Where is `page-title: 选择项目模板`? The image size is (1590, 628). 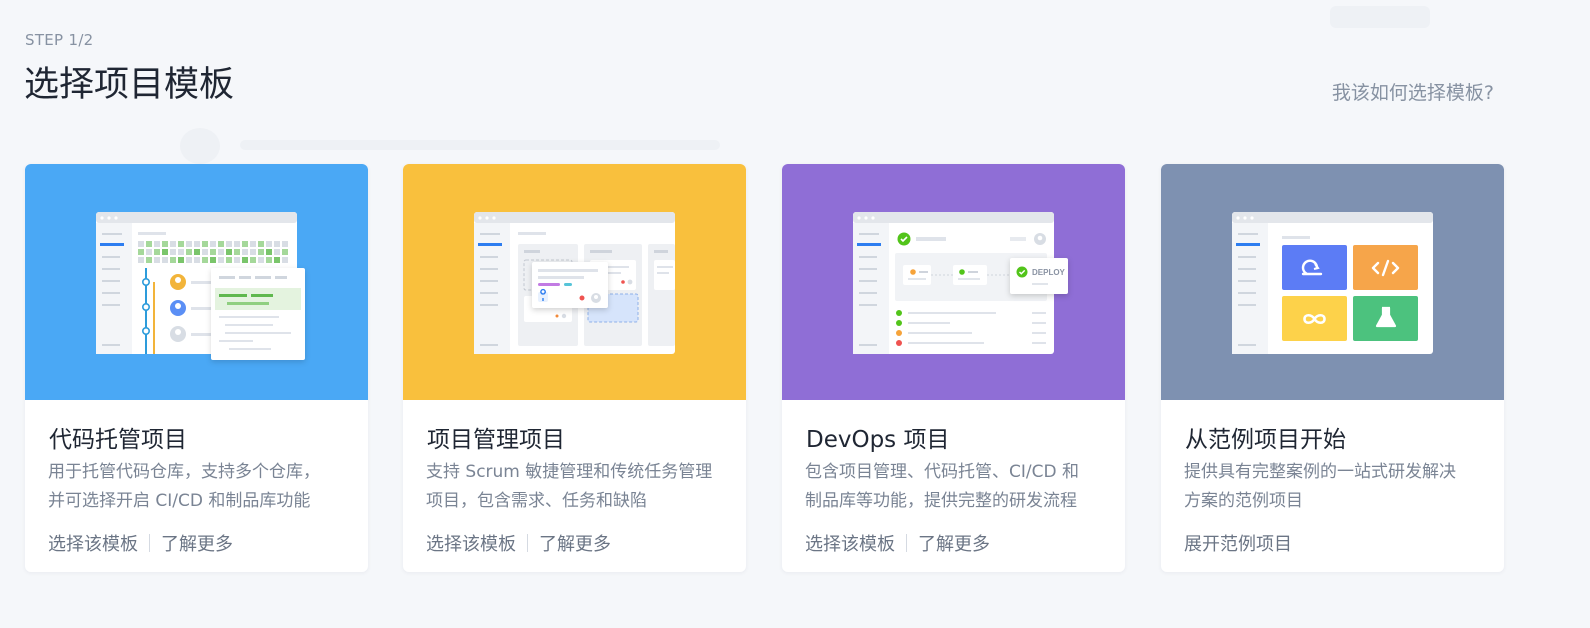 page-title: 选择项目模板 is located at coordinates (129, 85).